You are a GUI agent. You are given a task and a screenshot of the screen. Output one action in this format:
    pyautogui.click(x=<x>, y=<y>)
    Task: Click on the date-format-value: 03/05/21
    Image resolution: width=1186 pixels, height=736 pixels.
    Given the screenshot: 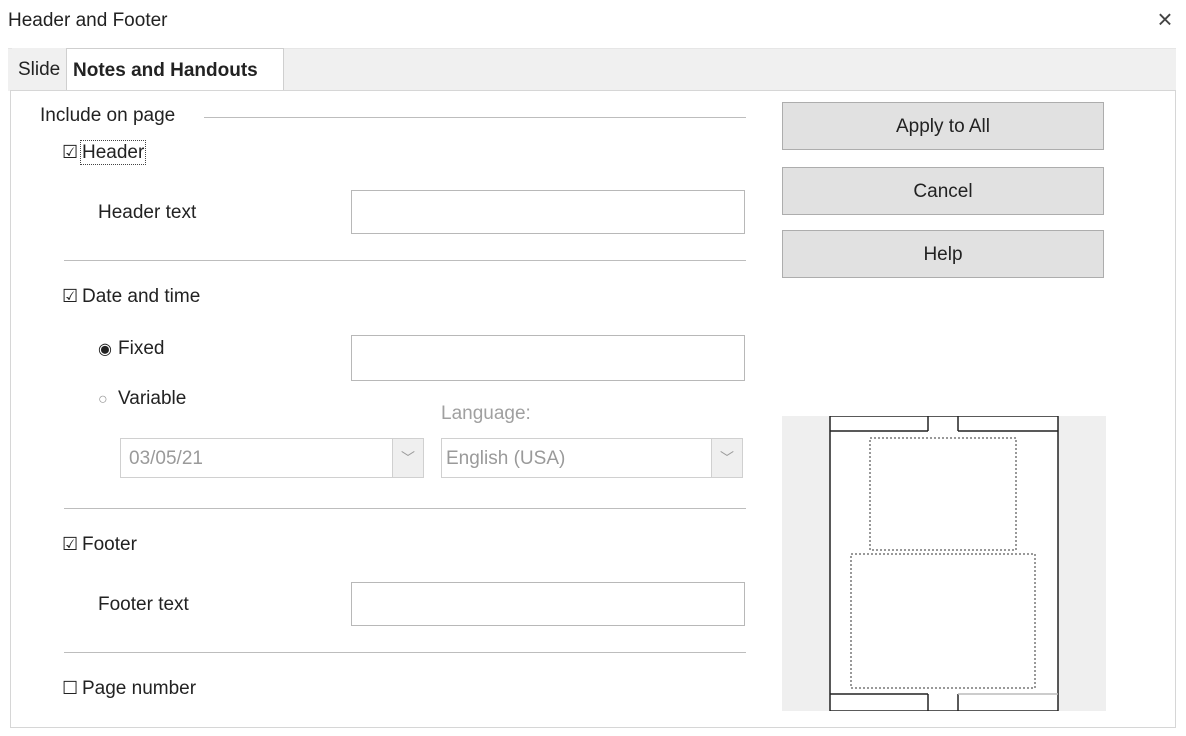 What is the action you would take?
    pyautogui.click(x=166, y=458)
    